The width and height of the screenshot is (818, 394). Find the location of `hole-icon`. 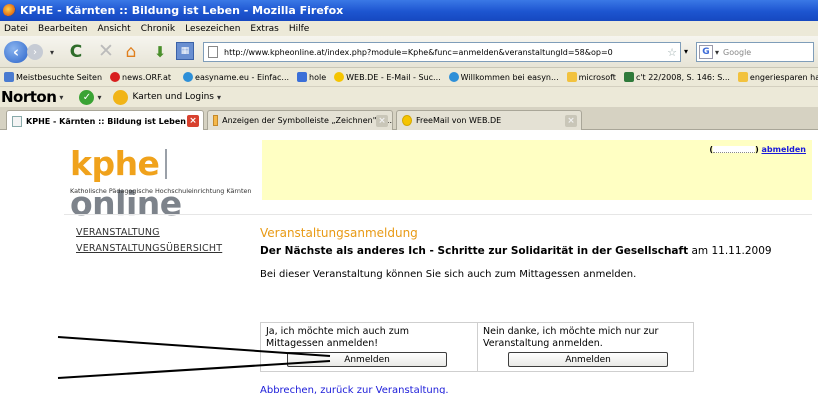

hole-icon is located at coordinates (302, 77).